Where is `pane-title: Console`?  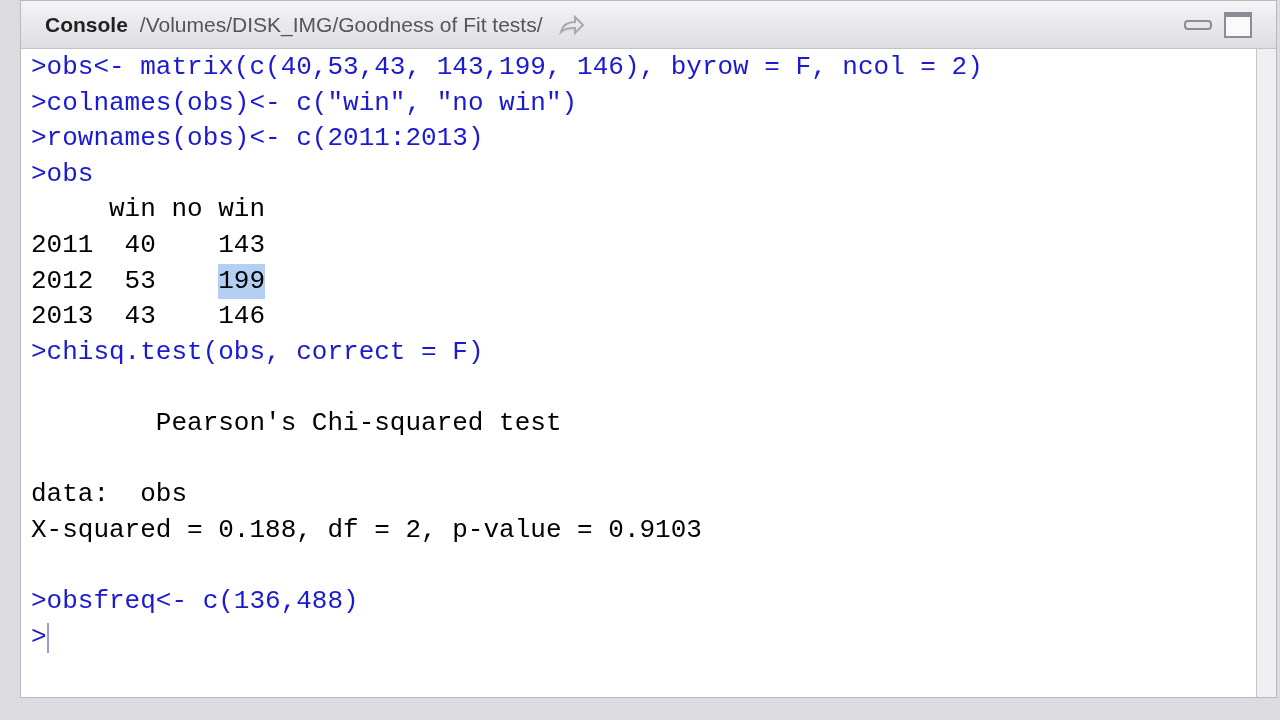
pane-title: Console is located at coordinates (86, 24).